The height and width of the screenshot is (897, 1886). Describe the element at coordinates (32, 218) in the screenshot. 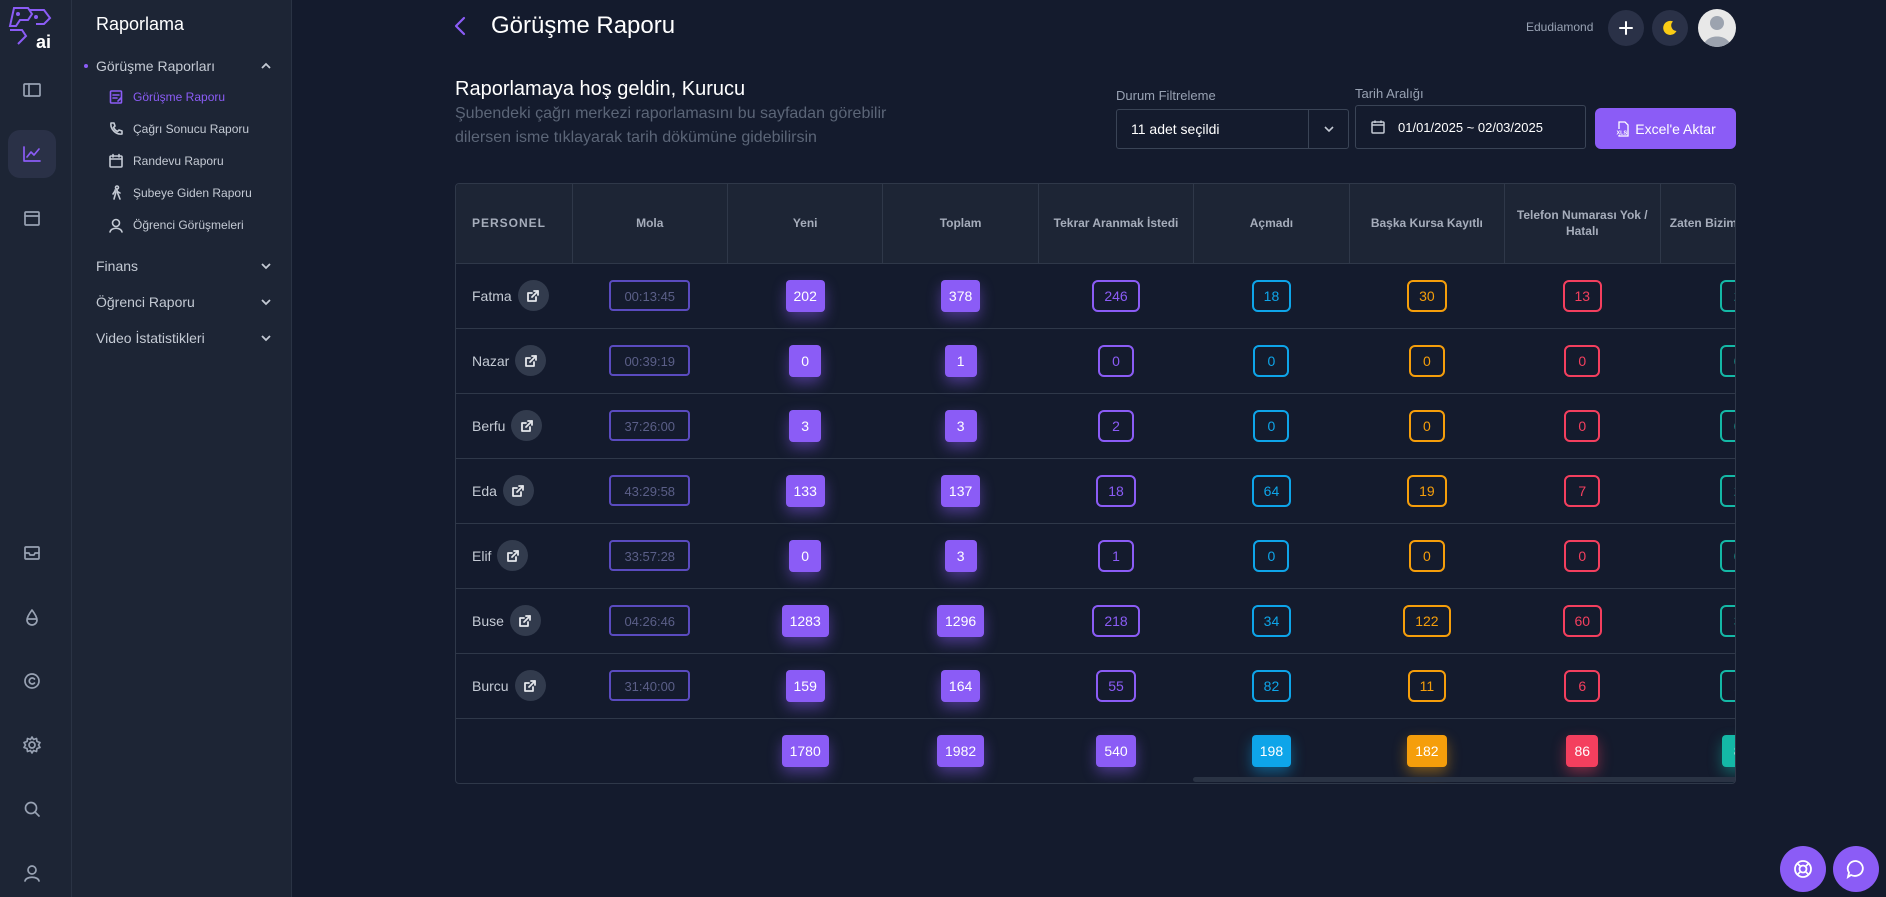

I see `rail-calendar-button` at that location.